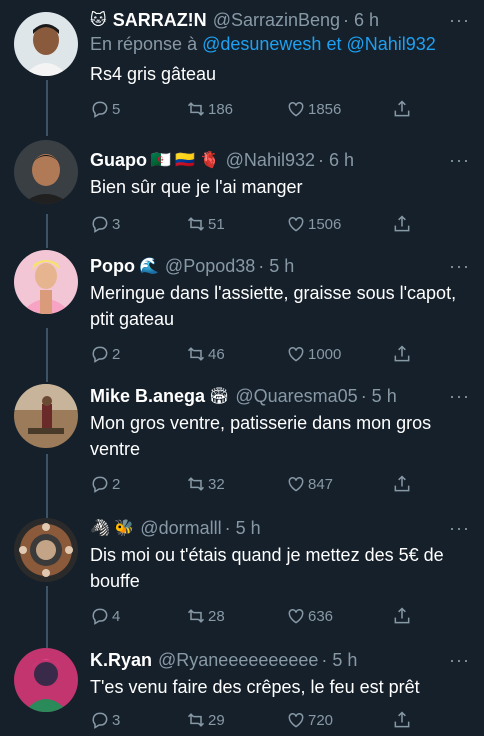 The image size is (484, 736). What do you see at coordinates (238, 660) in the screenshot?
I see `username: @Ryaneeeeeeeeee` at bounding box center [238, 660].